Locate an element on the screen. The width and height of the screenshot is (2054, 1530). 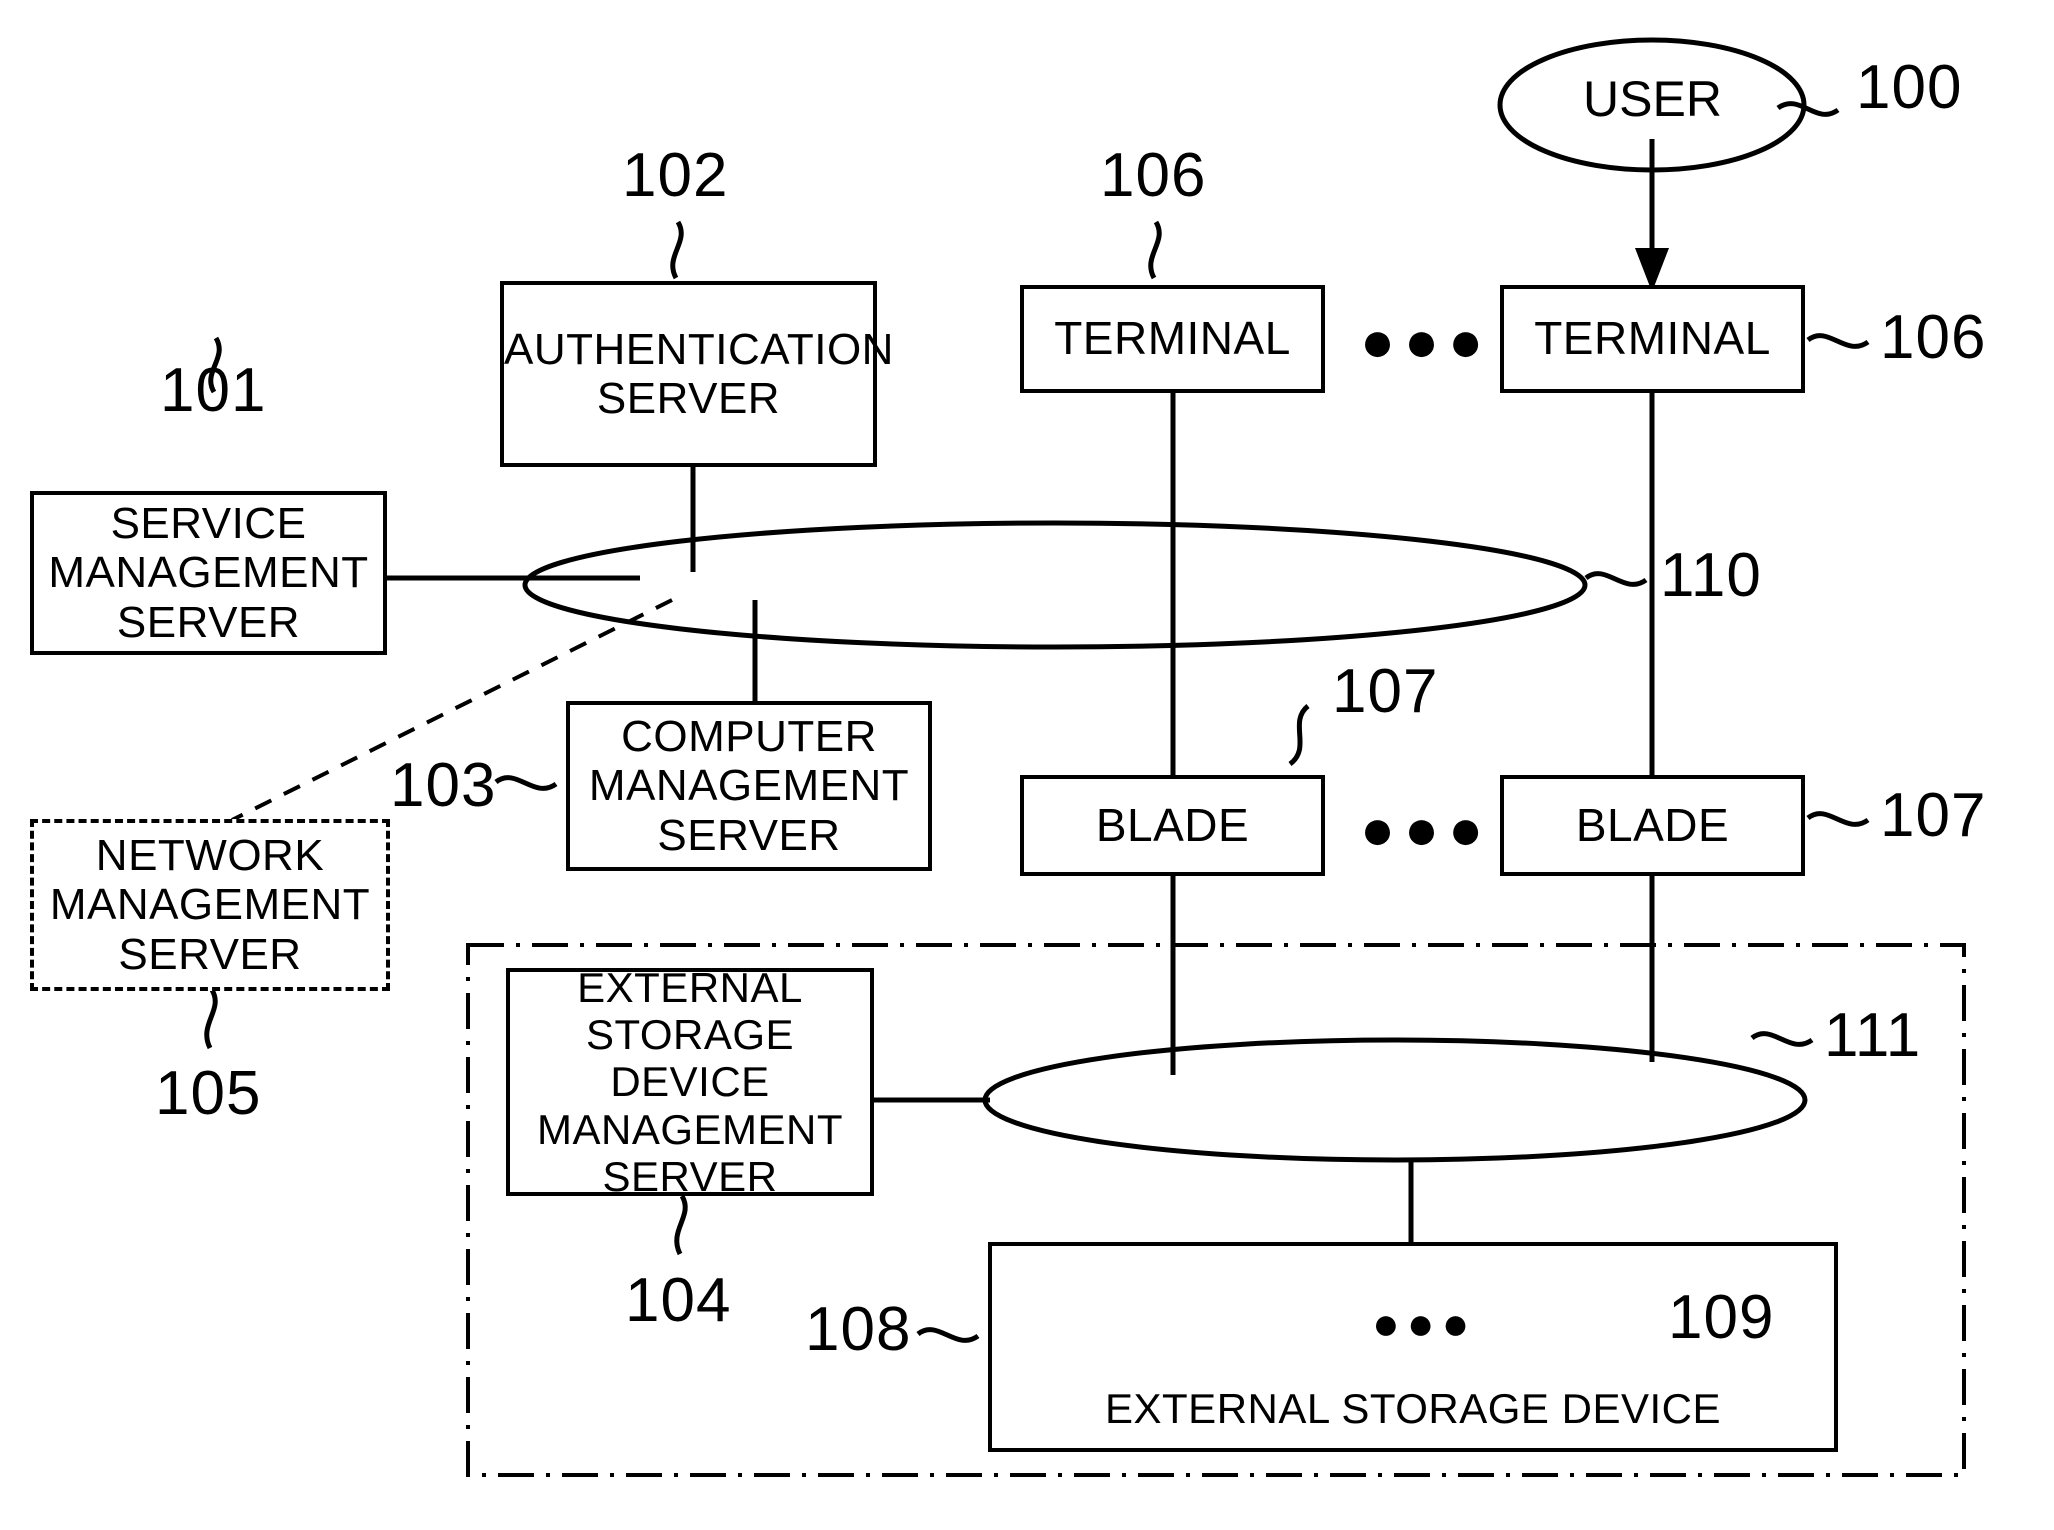
ref-100: 100 is located at coordinates (1909, 87).